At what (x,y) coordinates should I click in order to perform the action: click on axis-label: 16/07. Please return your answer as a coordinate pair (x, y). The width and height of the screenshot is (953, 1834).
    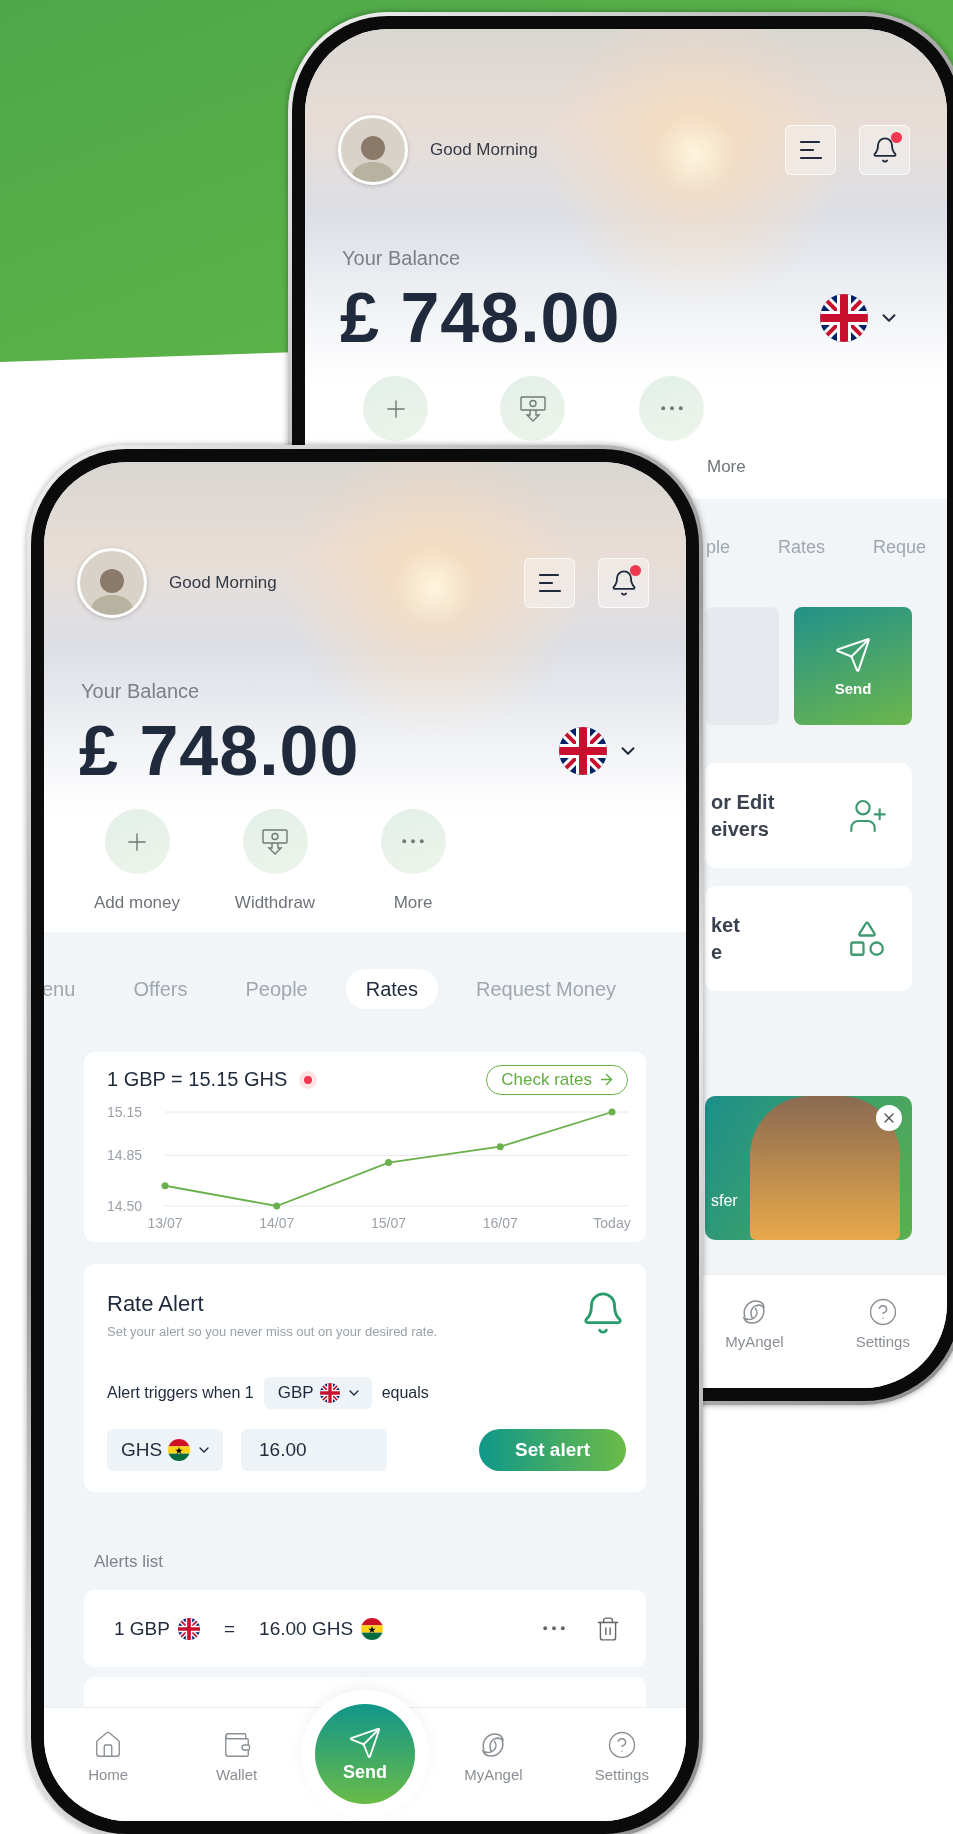
    Looking at the image, I should click on (500, 1223).